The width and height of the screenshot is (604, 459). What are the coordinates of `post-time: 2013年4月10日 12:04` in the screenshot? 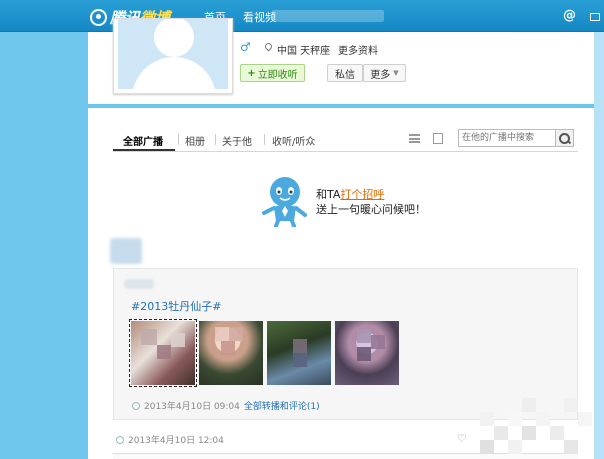 It's located at (176, 439).